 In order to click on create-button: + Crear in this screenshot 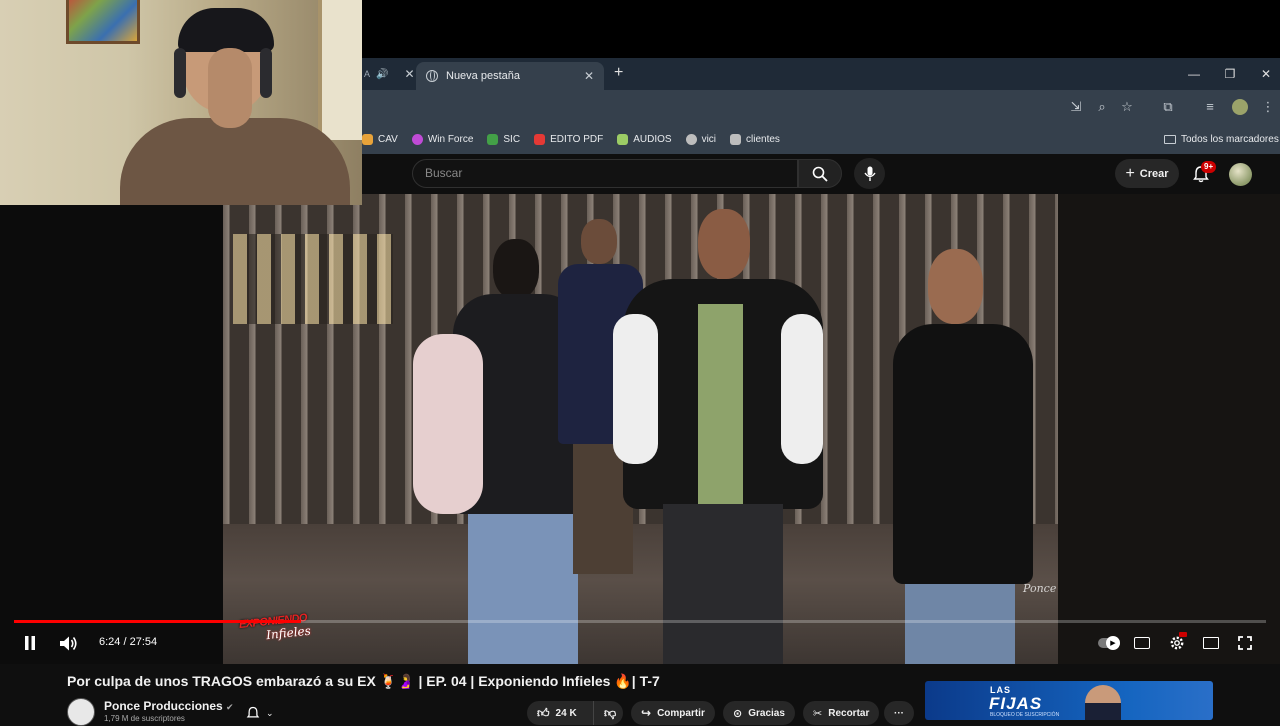, I will do `click(1147, 173)`.